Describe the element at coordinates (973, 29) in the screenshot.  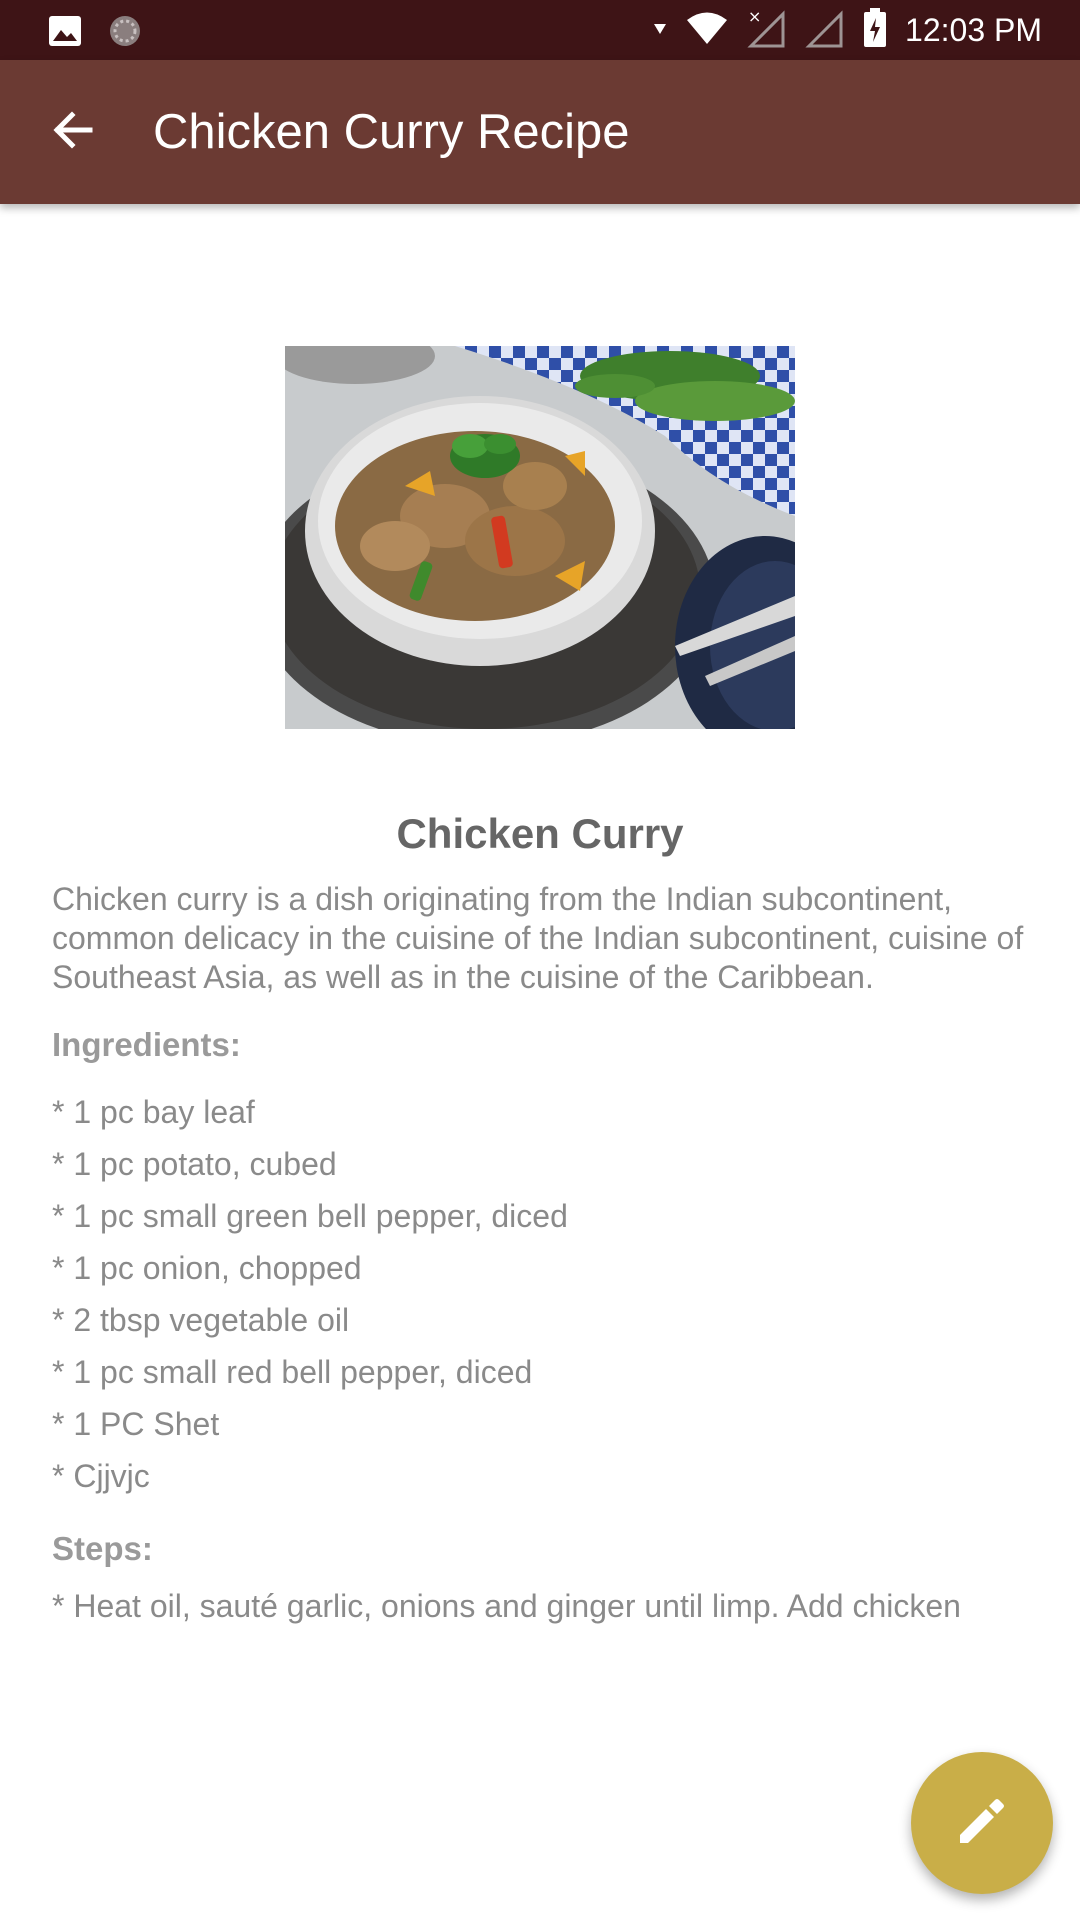
I see `clock: 12:03 PM` at that location.